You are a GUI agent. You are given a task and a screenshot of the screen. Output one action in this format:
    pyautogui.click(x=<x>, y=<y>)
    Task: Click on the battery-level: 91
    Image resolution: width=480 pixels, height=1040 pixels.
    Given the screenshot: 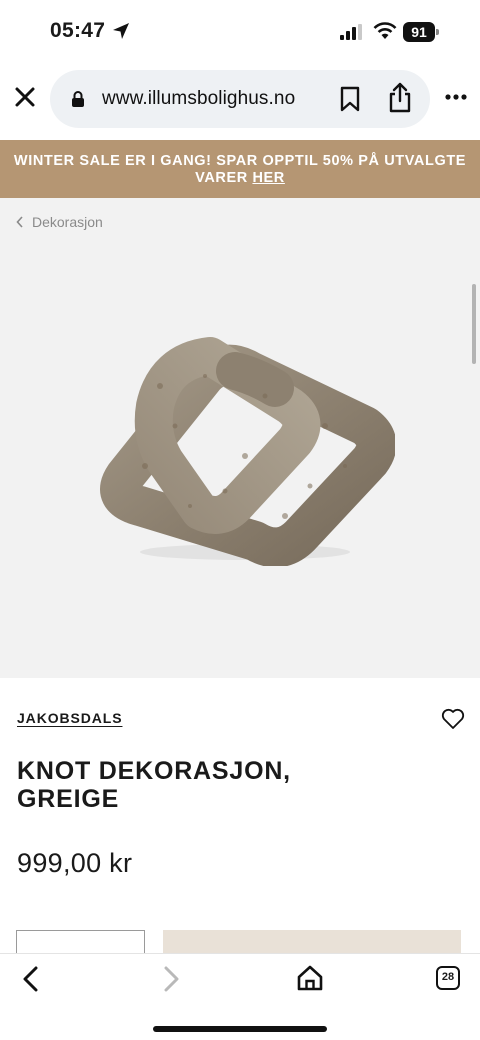 What is the action you would take?
    pyautogui.click(x=419, y=32)
    